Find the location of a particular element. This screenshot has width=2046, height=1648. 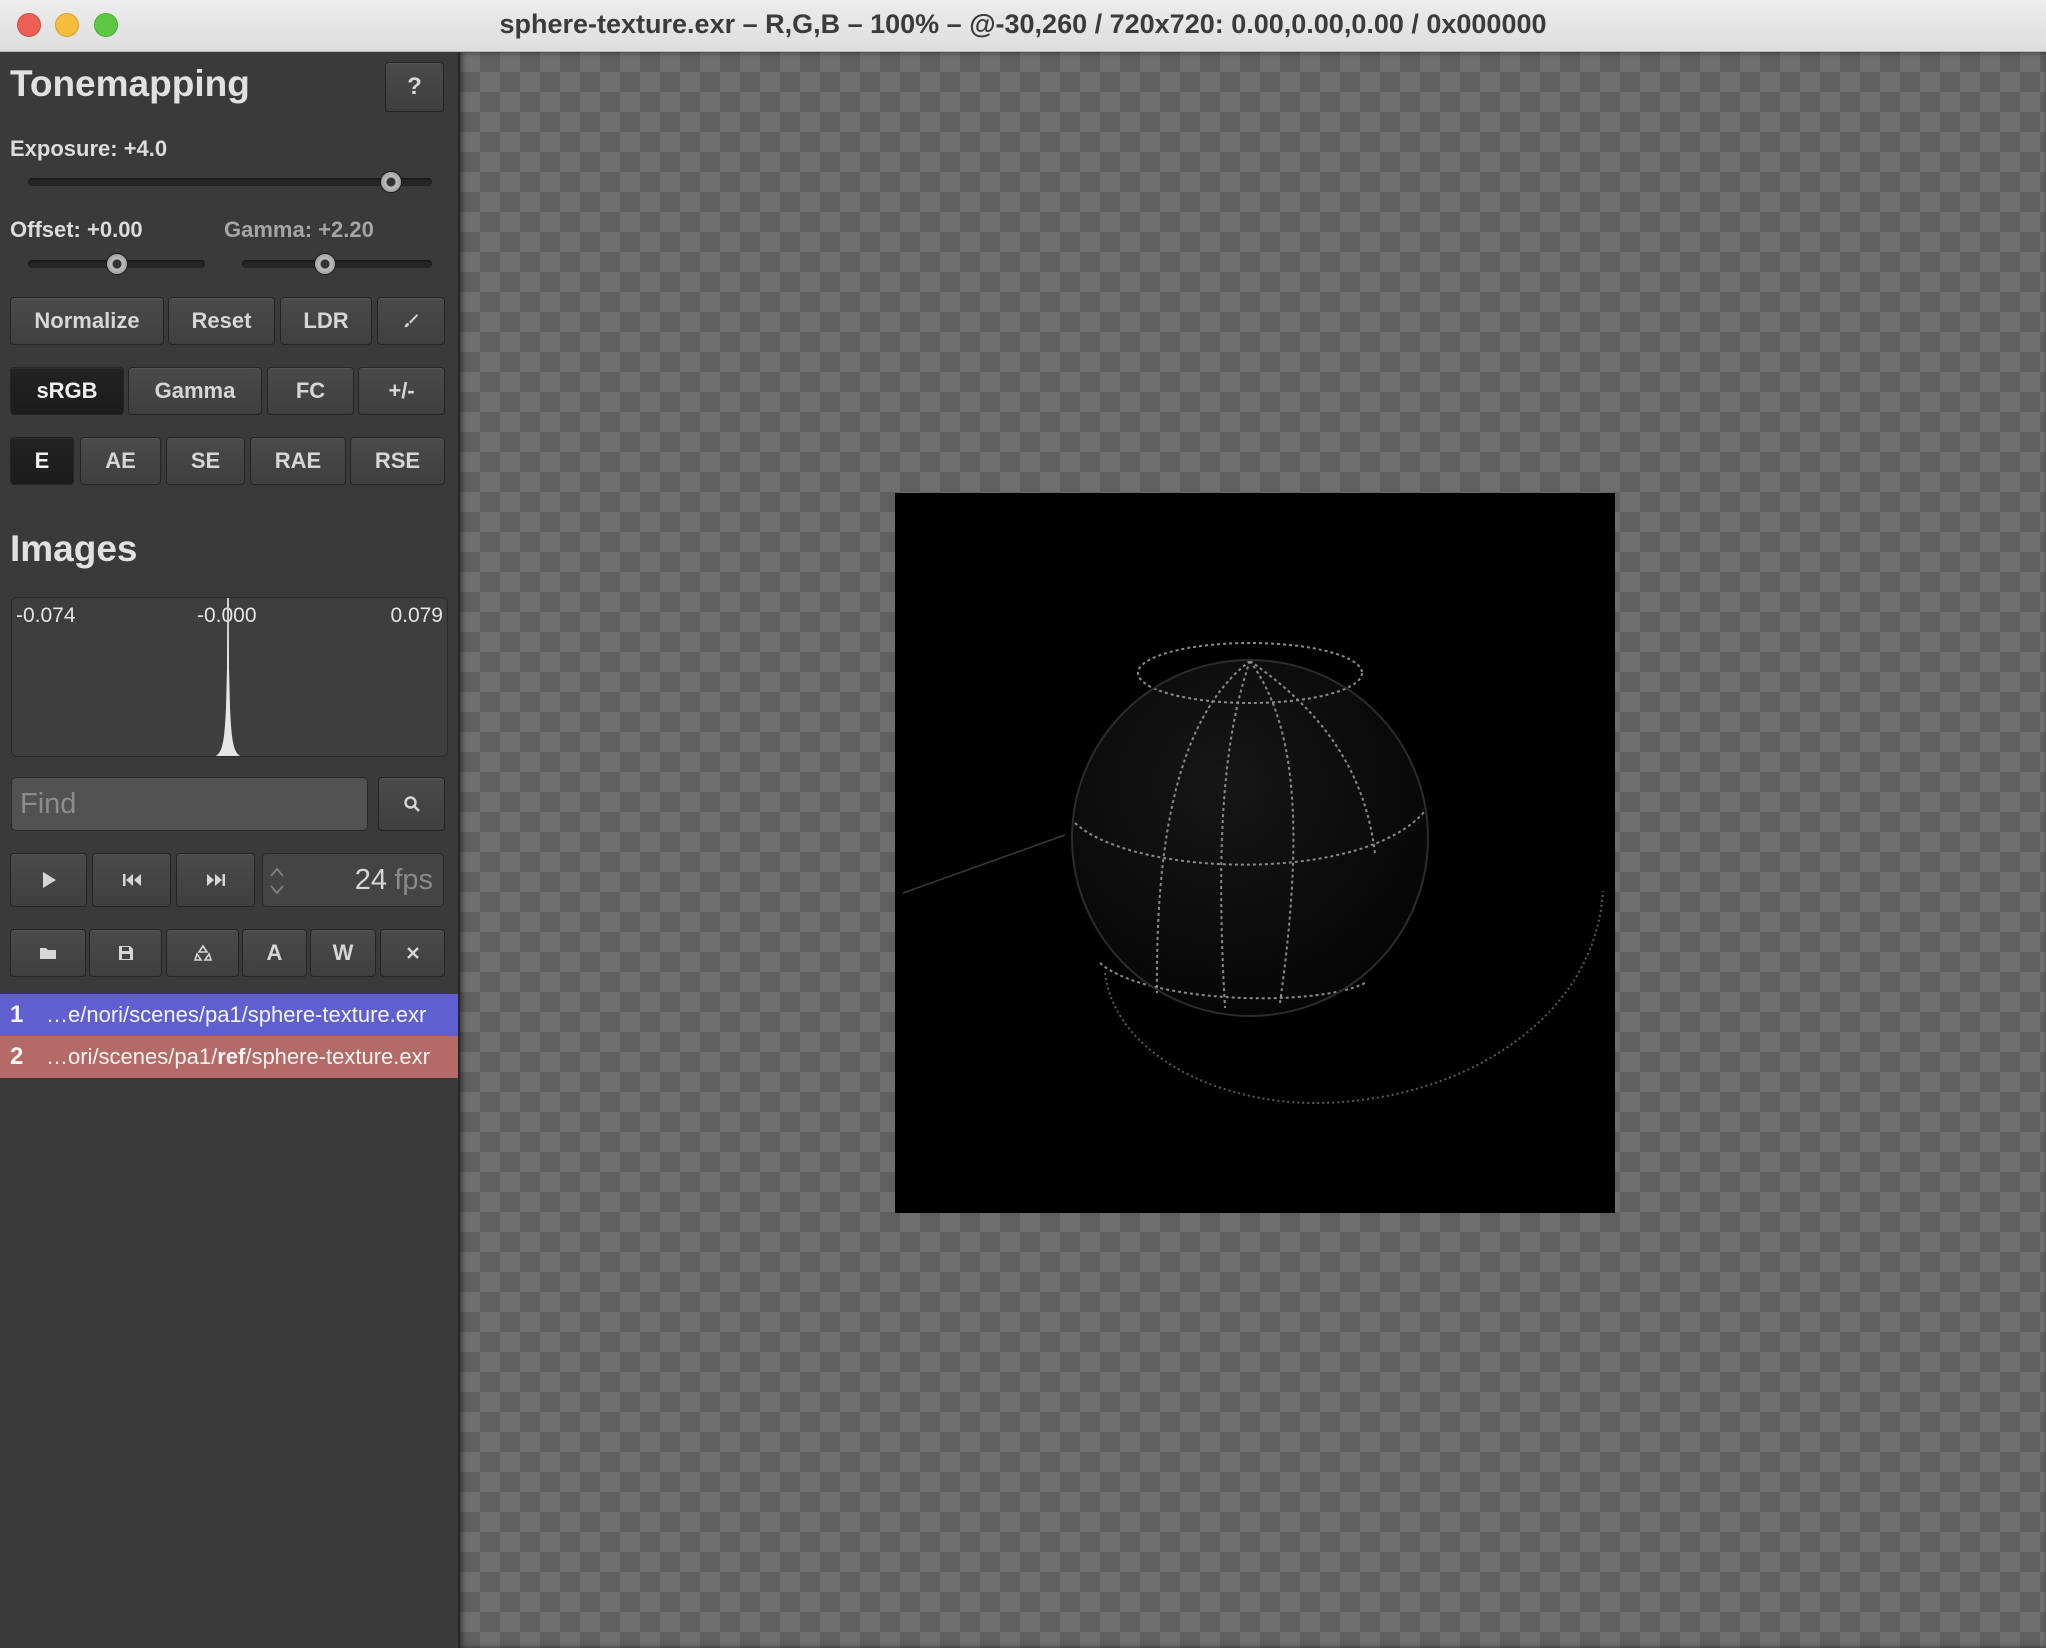

skip-back-icon is located at coordinates (132, 880).